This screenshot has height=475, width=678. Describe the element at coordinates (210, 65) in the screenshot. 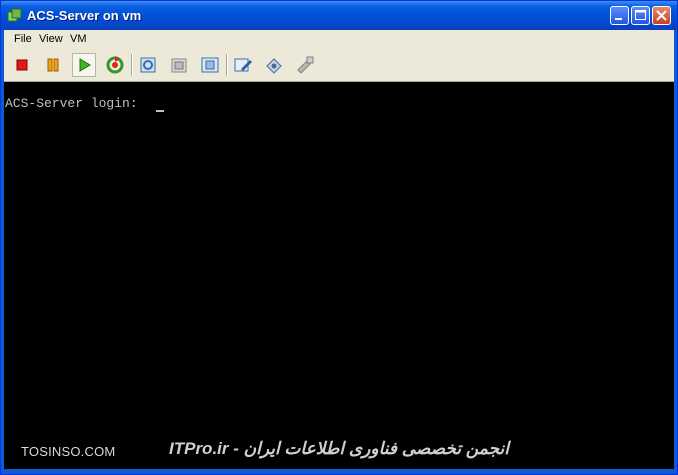

I see `snapshot-manager-icon` at that location.